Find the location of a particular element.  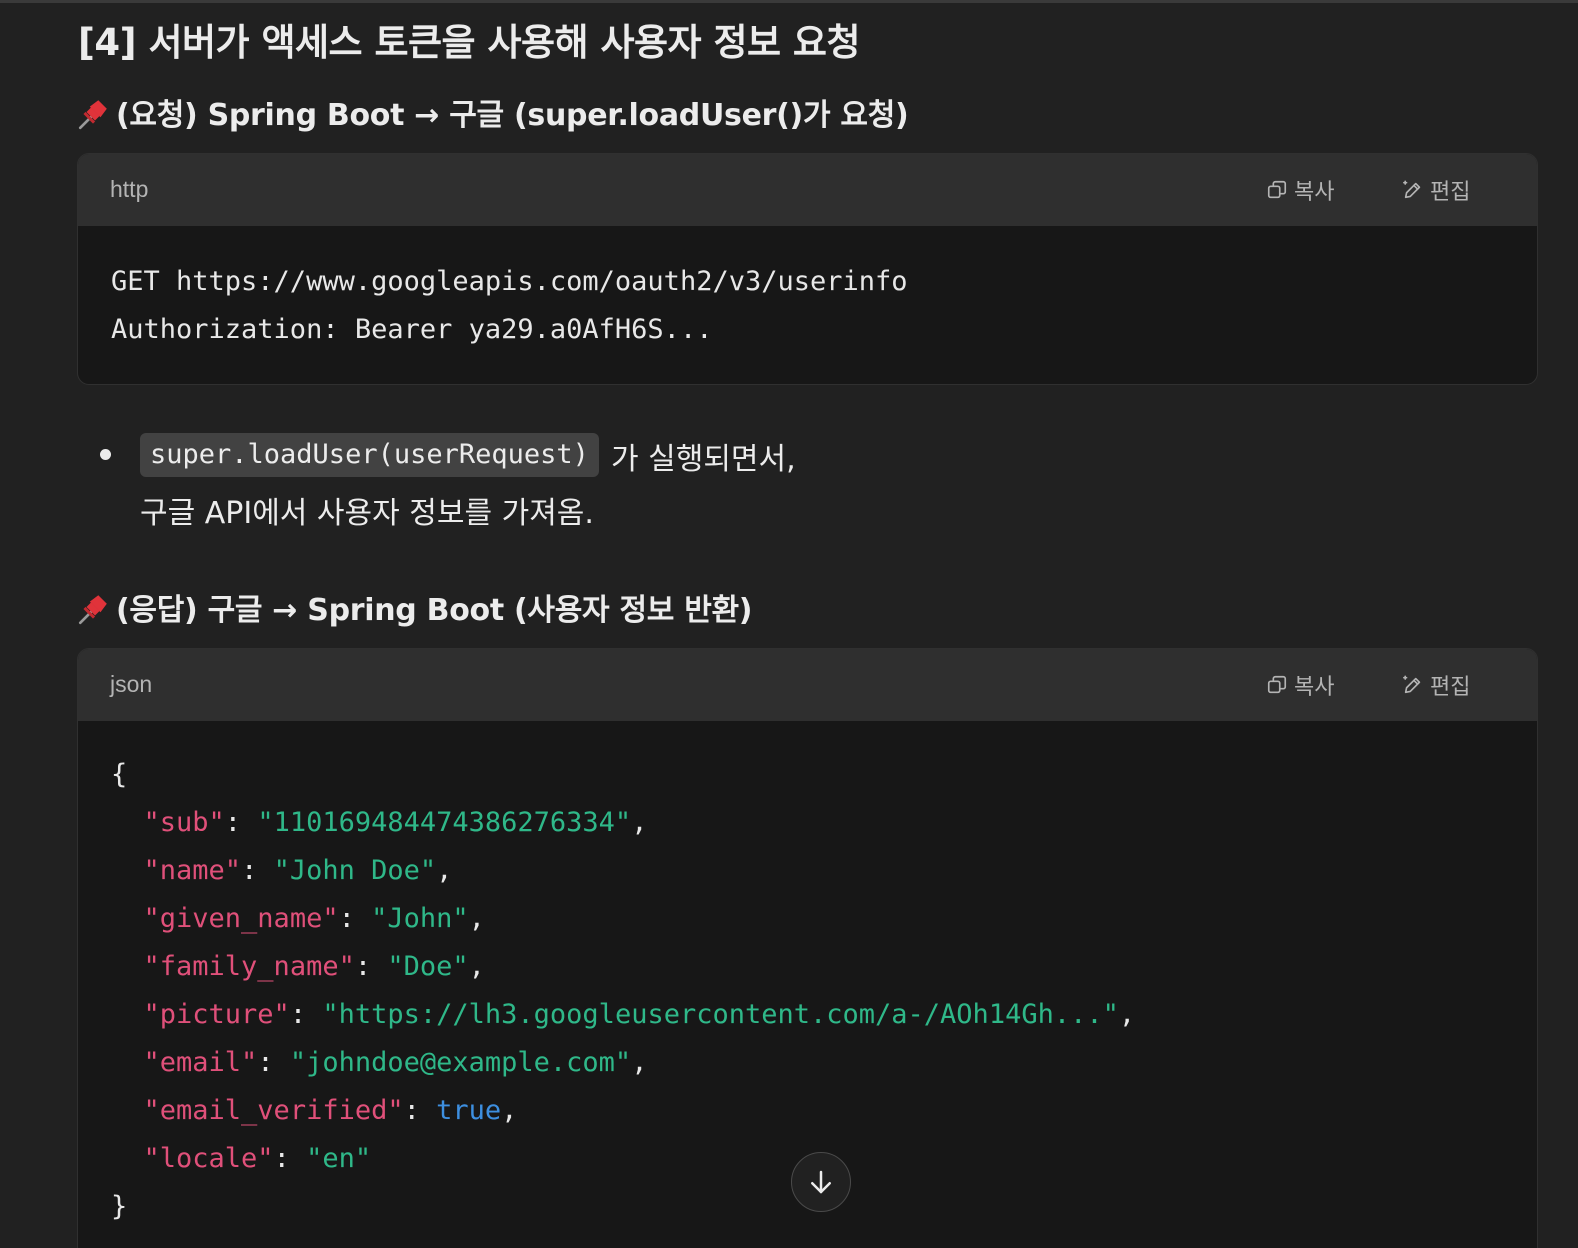

json-key: "email" is located at coordinates (200, 1062).